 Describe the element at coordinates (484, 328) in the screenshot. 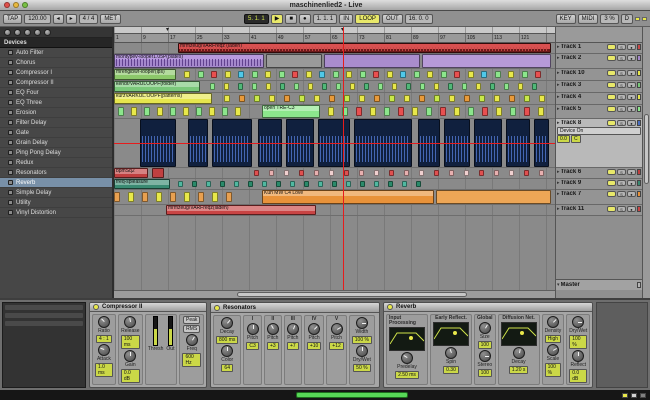

I see `knob-dial-size` at that location.